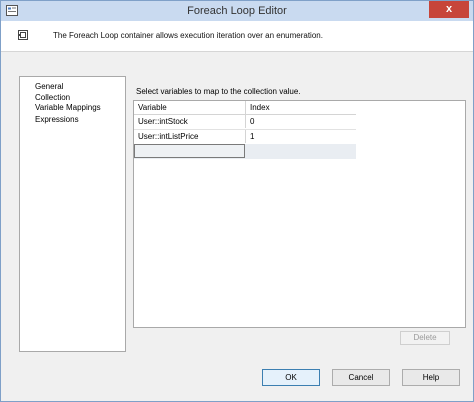 The height and width of the screenshot is (402, 474). I want to click on index-cell: 1, so click(301, 136).